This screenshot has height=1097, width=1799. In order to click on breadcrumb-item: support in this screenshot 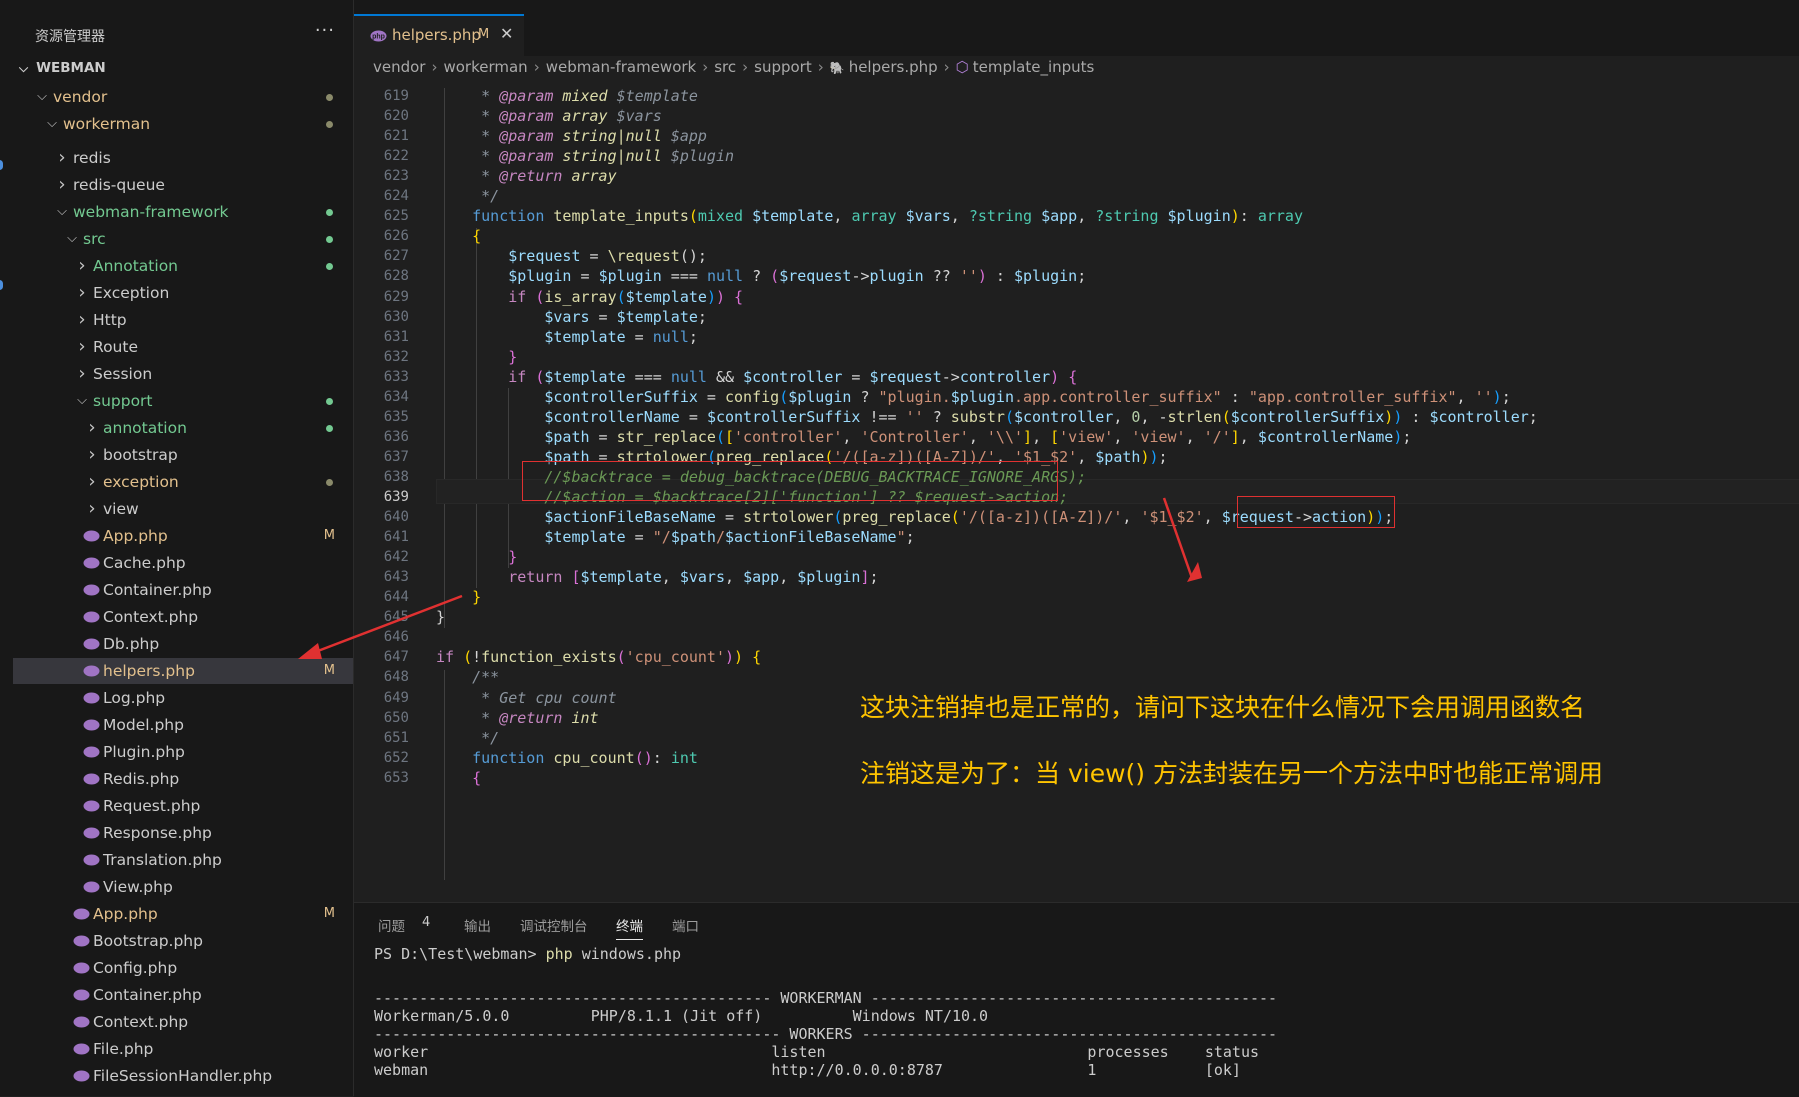, I will do `click(783, 67)`.